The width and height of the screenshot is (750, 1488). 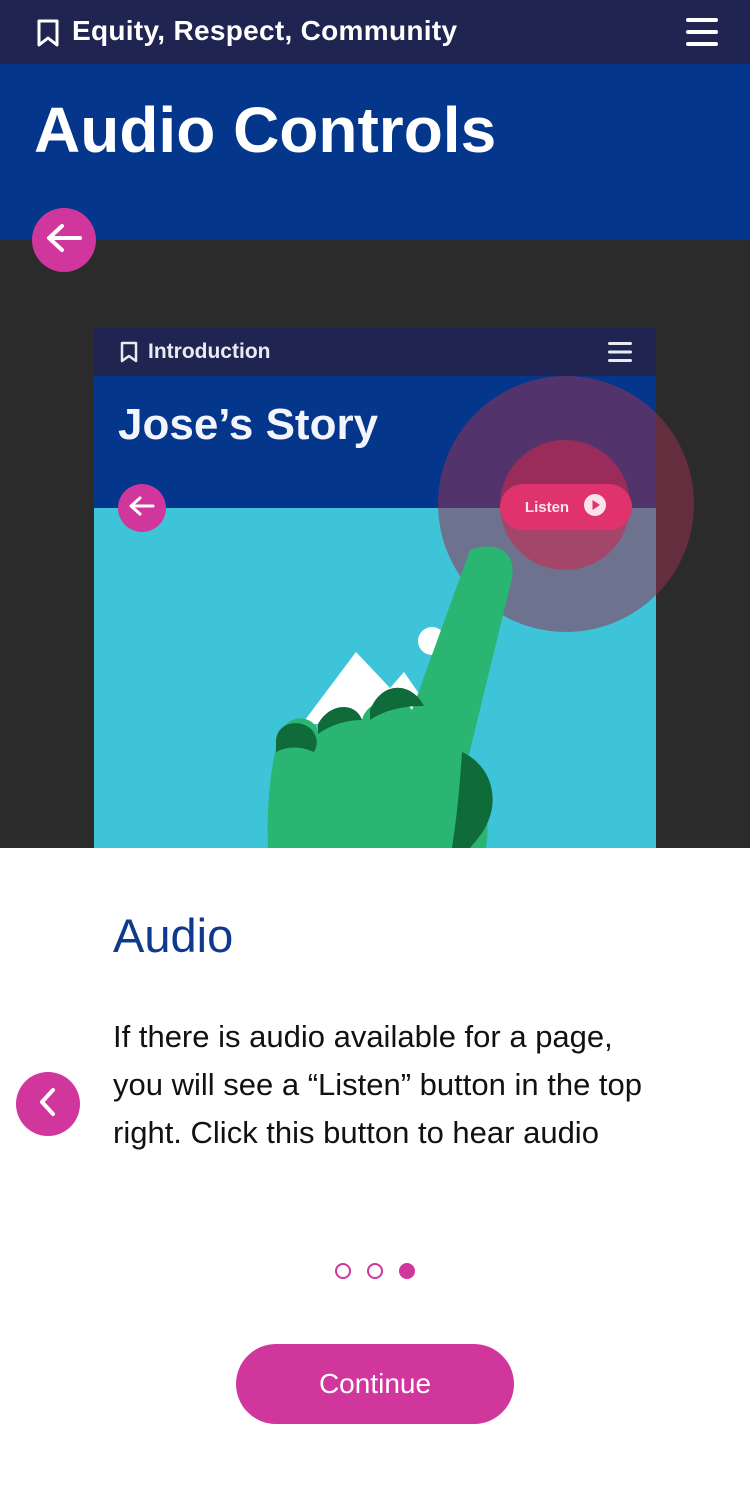 I want to click on arrow-left-icon, so click(x=64, y=240).